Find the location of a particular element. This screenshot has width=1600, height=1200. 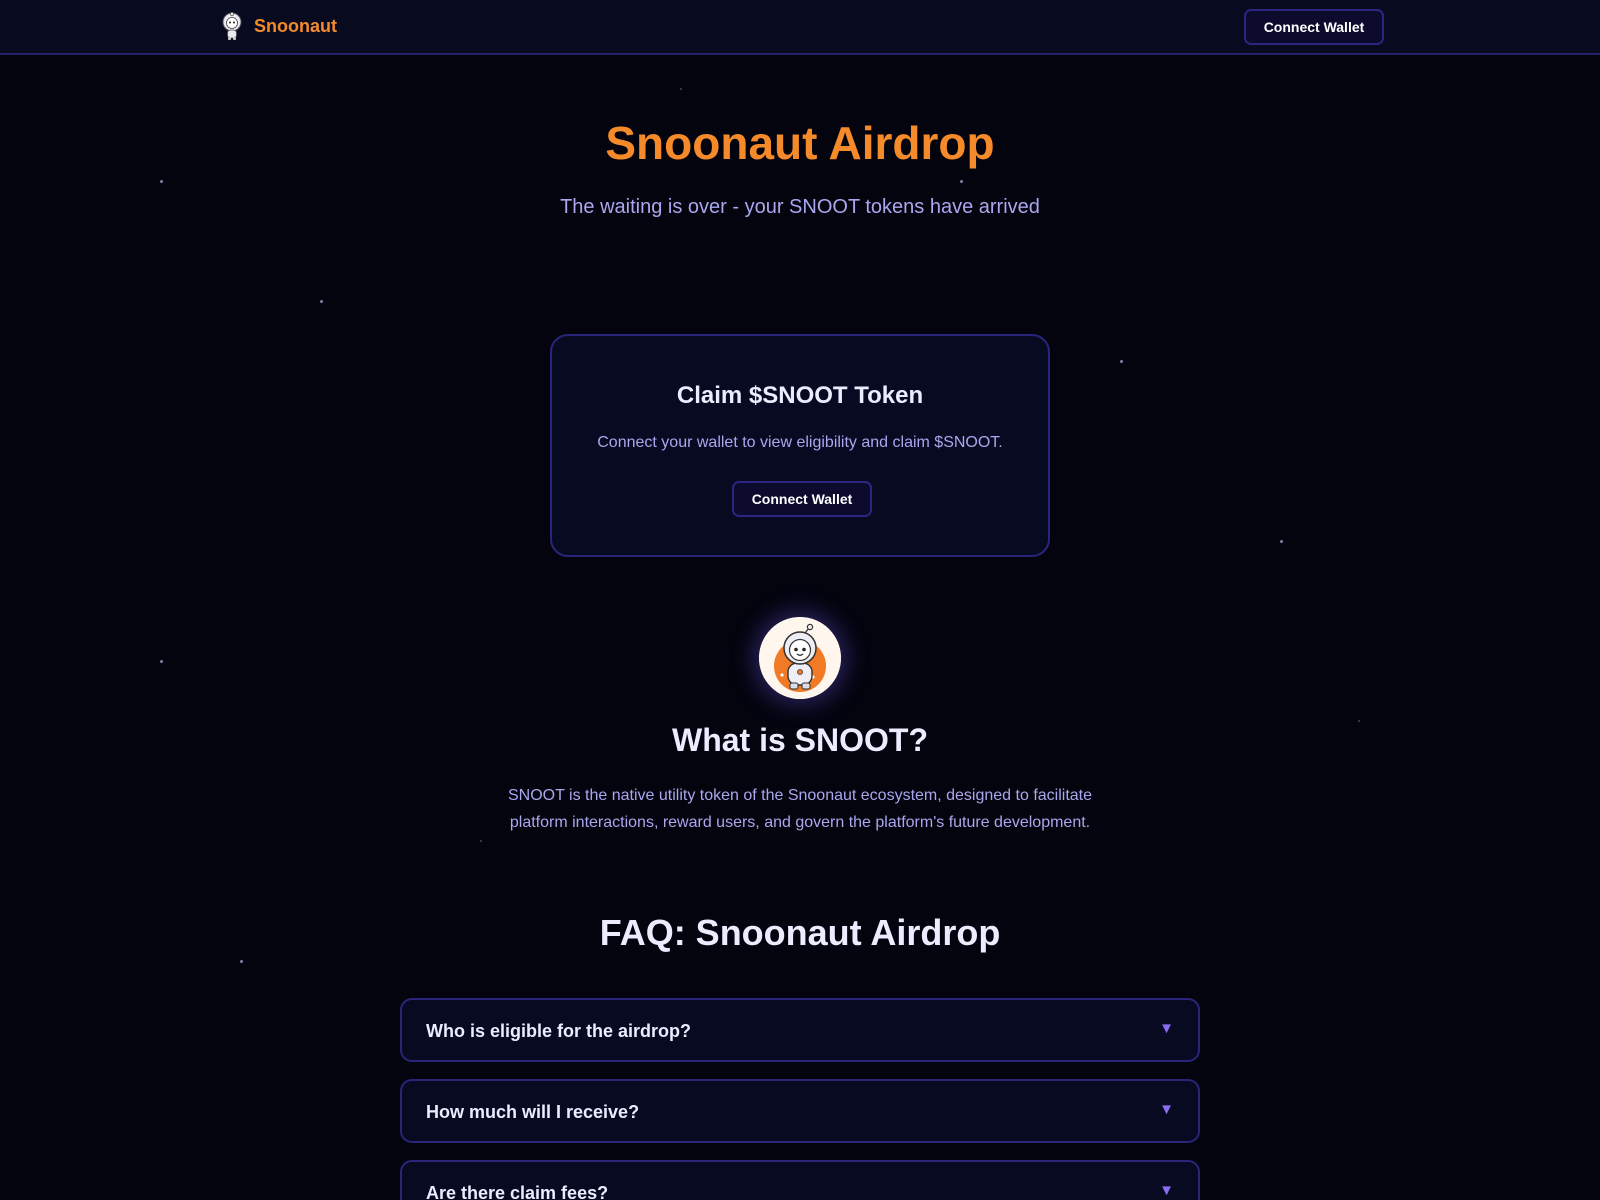

header-connect-wallet-button: Connect Wallet is located at coordinates (1314, 27).